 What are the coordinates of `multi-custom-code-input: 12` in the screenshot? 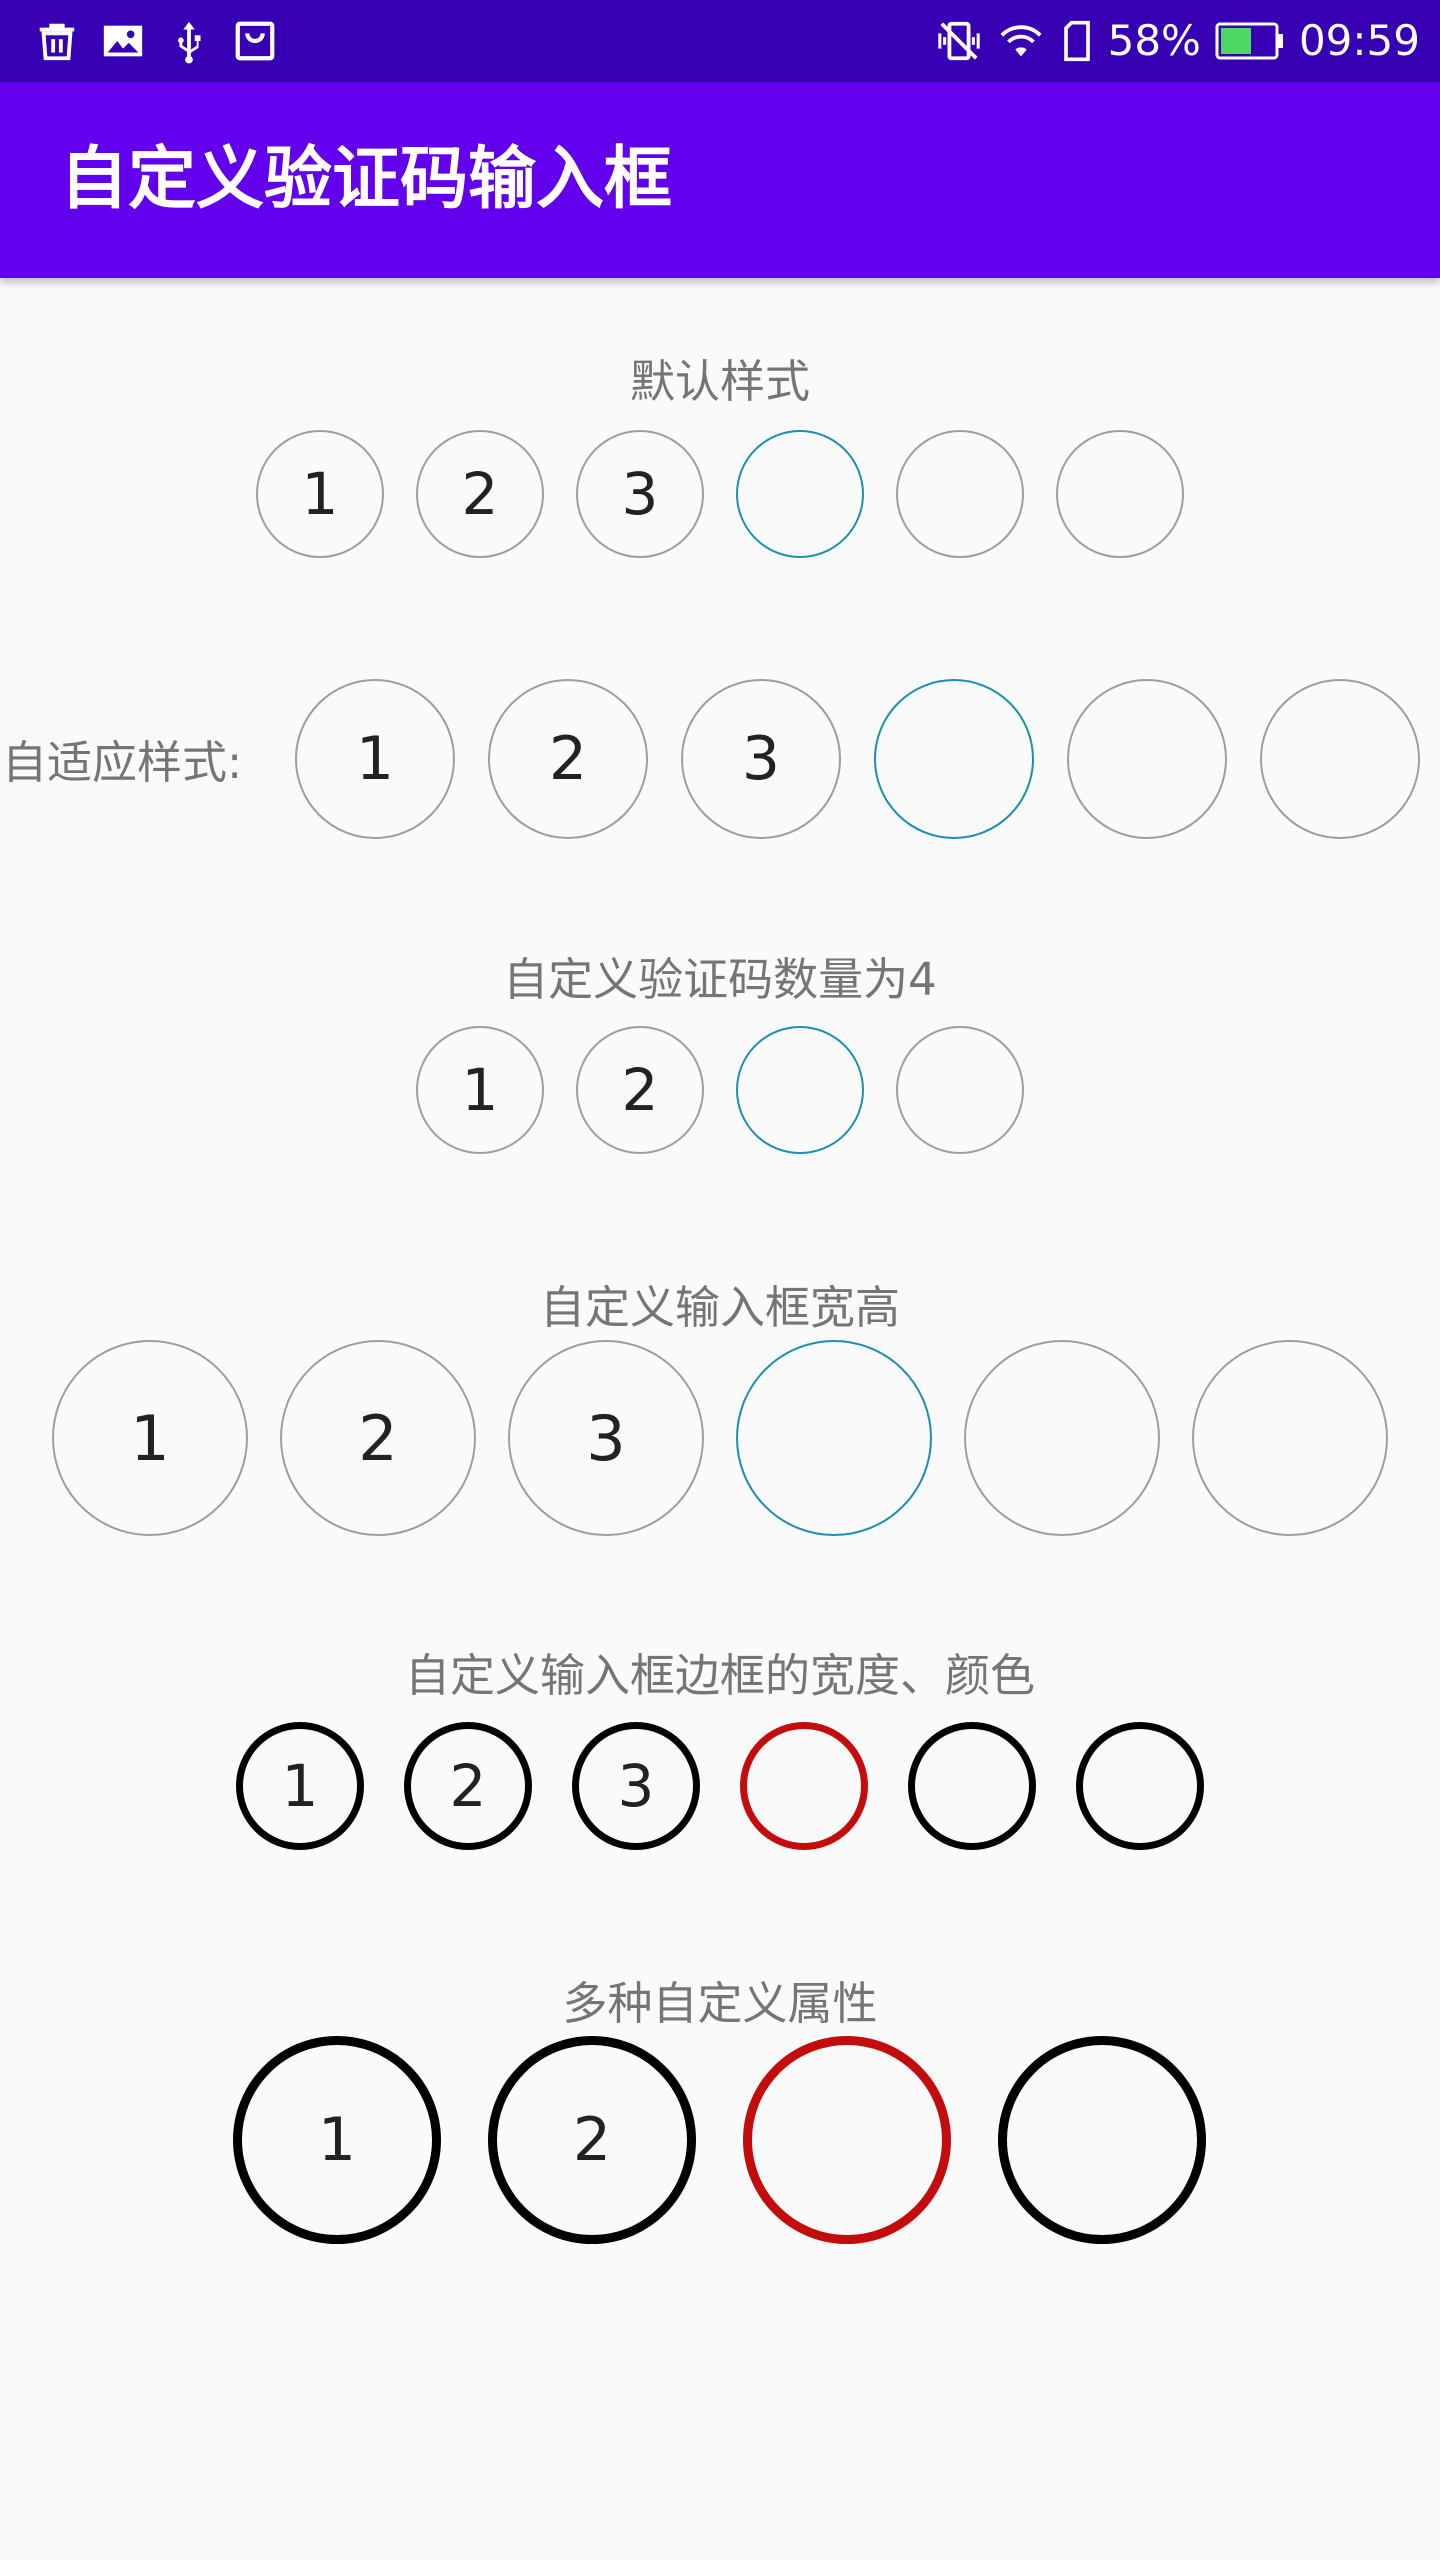 It's located at (719, 2140).